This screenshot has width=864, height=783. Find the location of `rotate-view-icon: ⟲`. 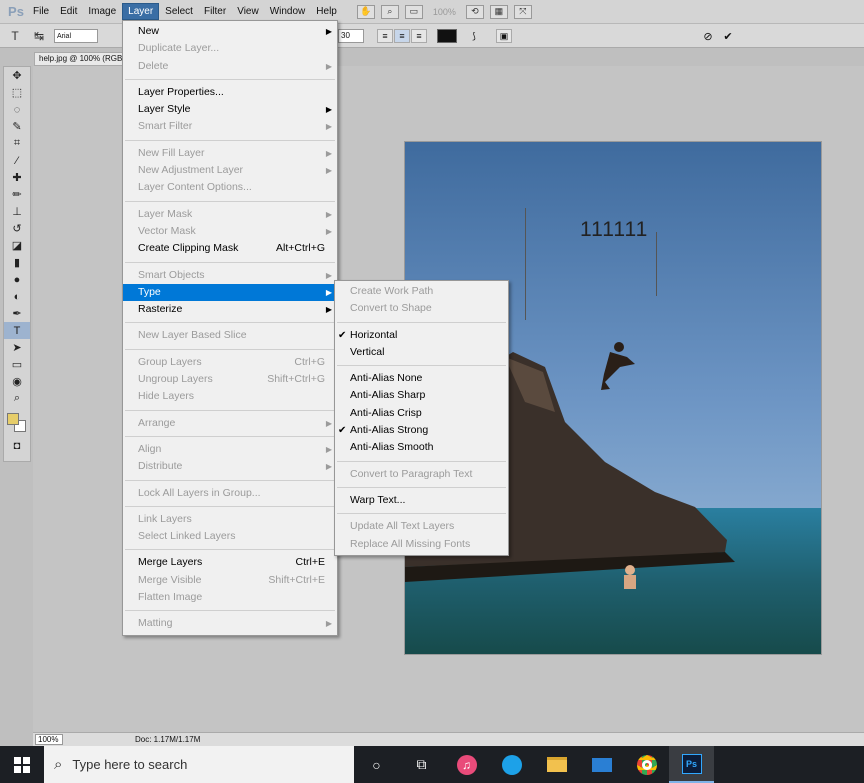

rotate-view-icon: ⟲ is located at coordinates (474, 11).